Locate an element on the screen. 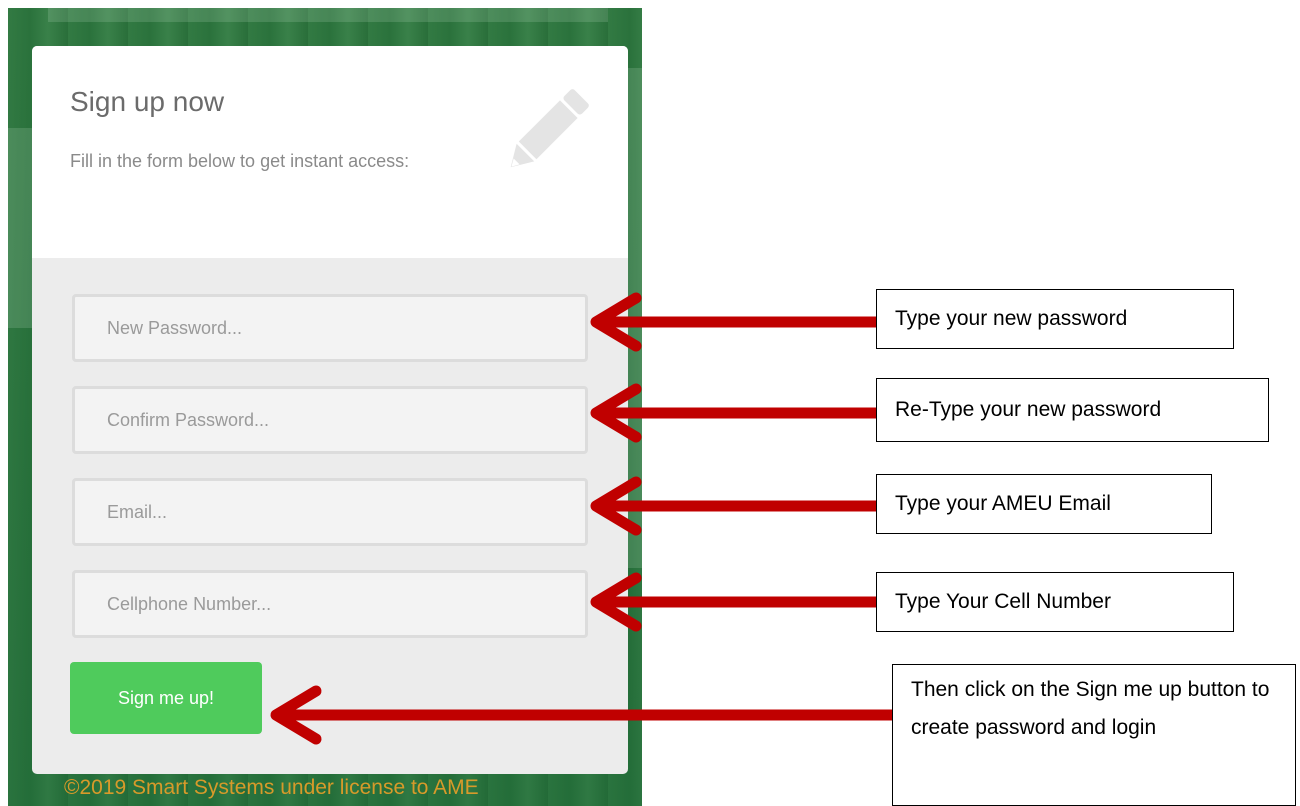  sign-me-up-button: Sign me up! is located at coordinates (166, 698).